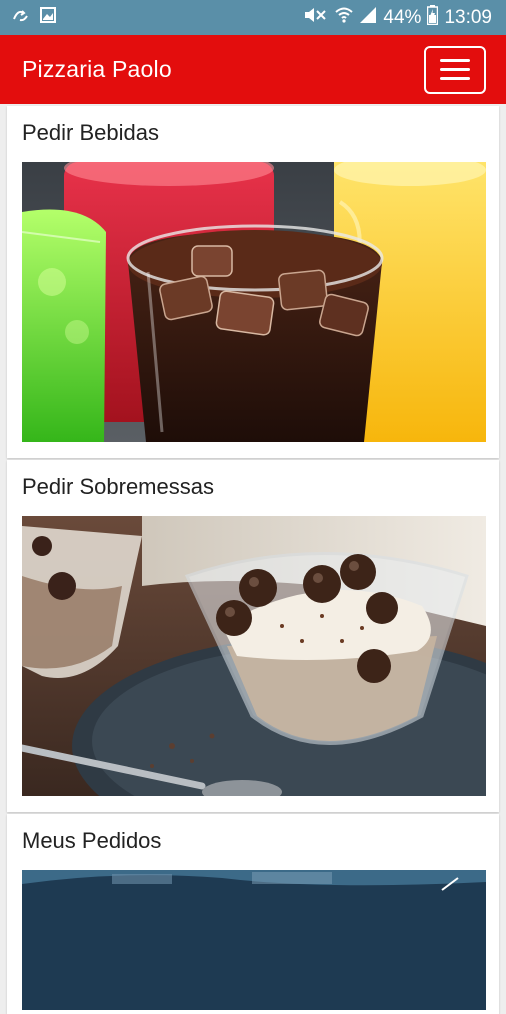  I want to click on wifi-icon, so click(344, 18).